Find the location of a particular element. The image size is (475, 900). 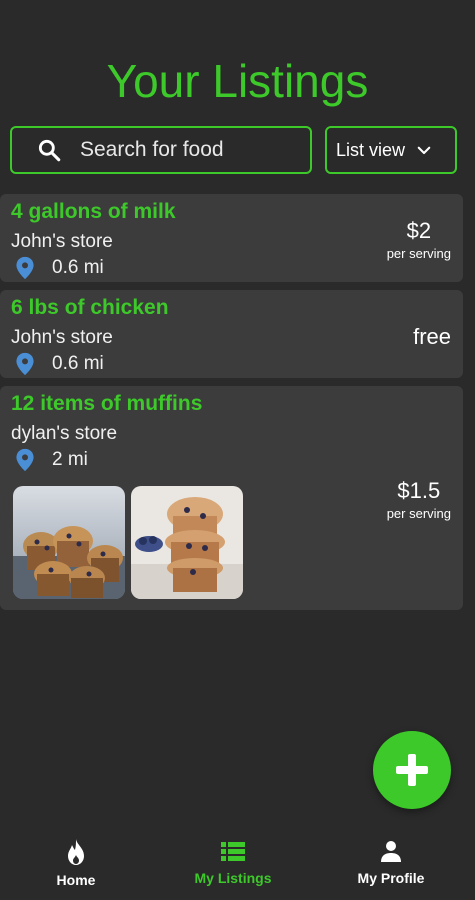

distance-text: 2 mi is located at coordinates (70, 459).